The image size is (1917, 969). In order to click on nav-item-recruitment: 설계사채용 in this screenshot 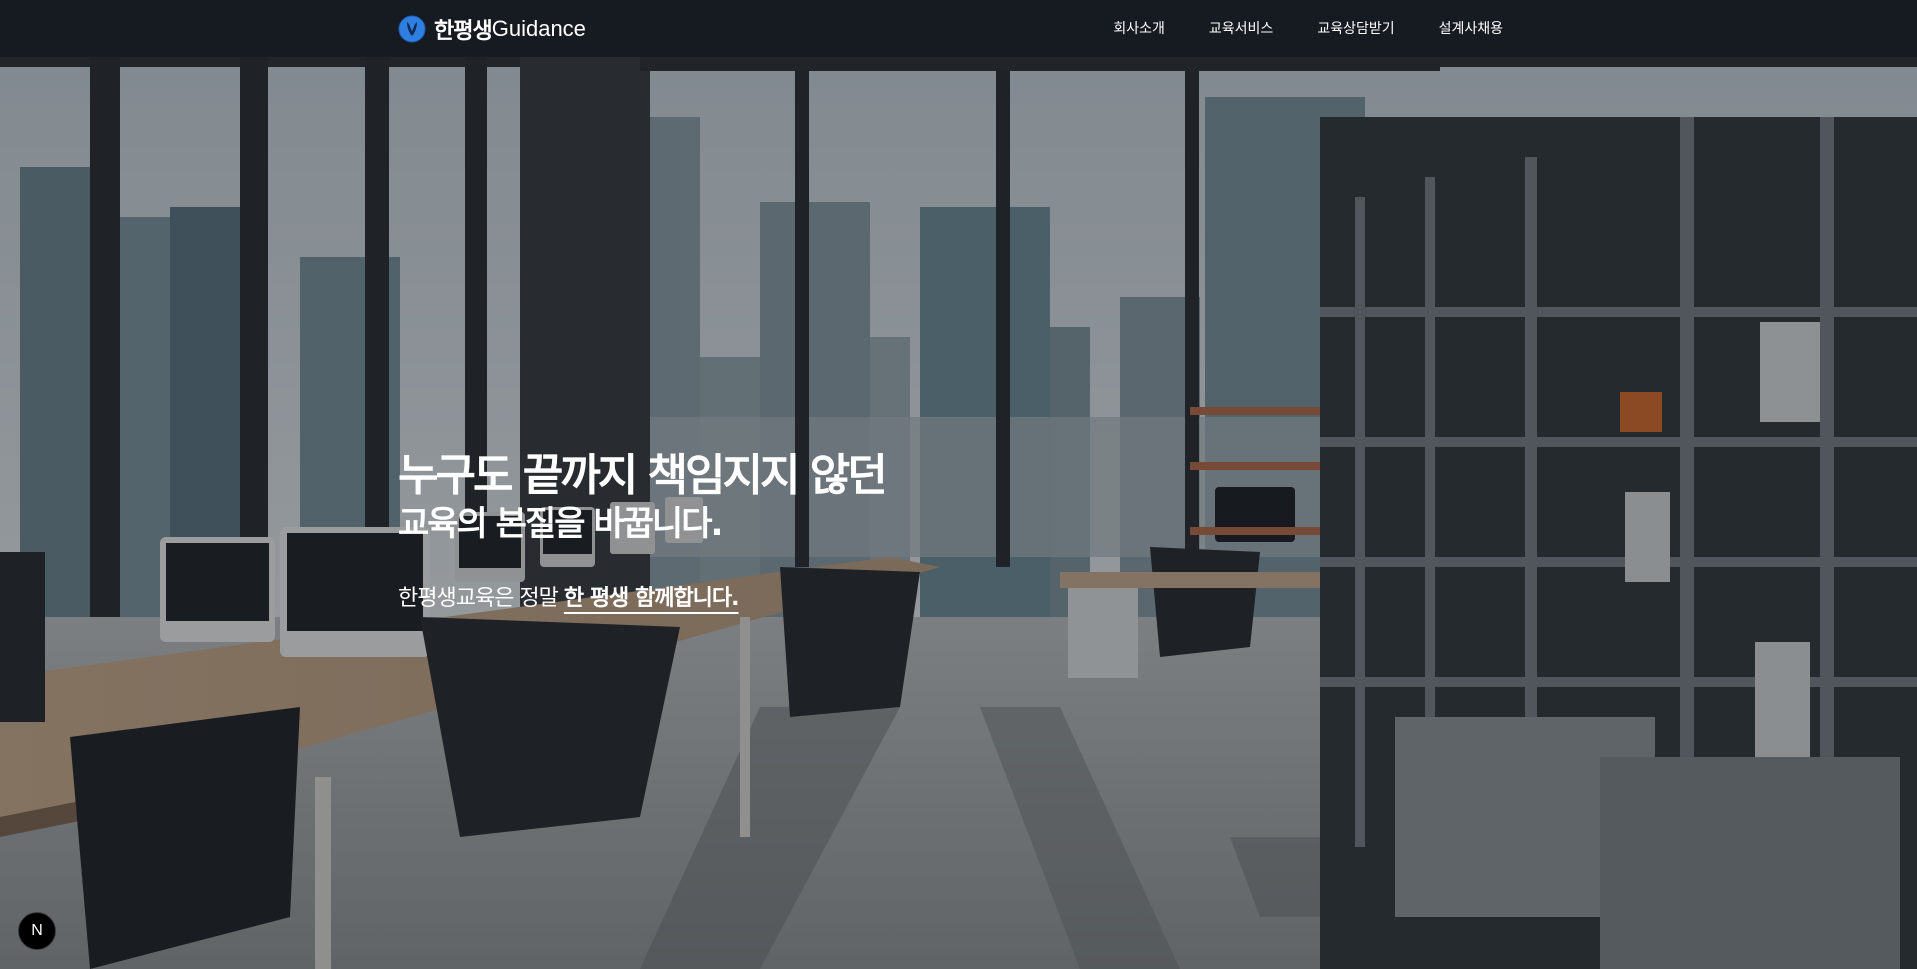, I will do `click(1471, 28)`.